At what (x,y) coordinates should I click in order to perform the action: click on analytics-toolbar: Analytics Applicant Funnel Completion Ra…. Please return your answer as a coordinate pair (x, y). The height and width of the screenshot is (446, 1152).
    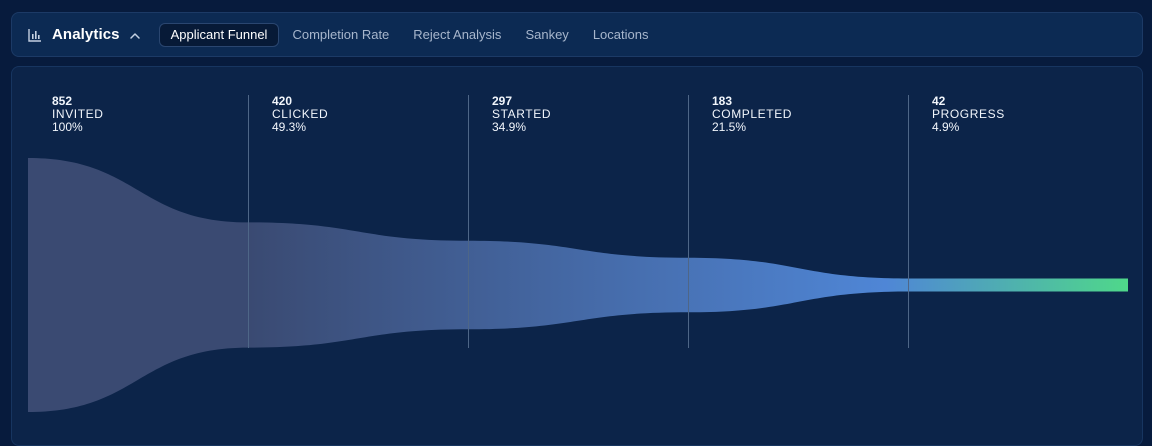
    Looking at the image, I should click on (577, 34).